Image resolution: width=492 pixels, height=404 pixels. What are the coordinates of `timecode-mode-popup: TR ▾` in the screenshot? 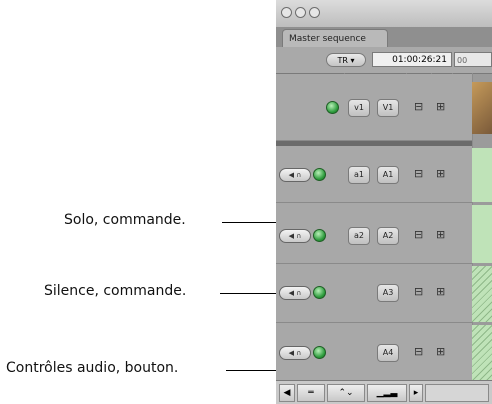 It's located at (346, 60).